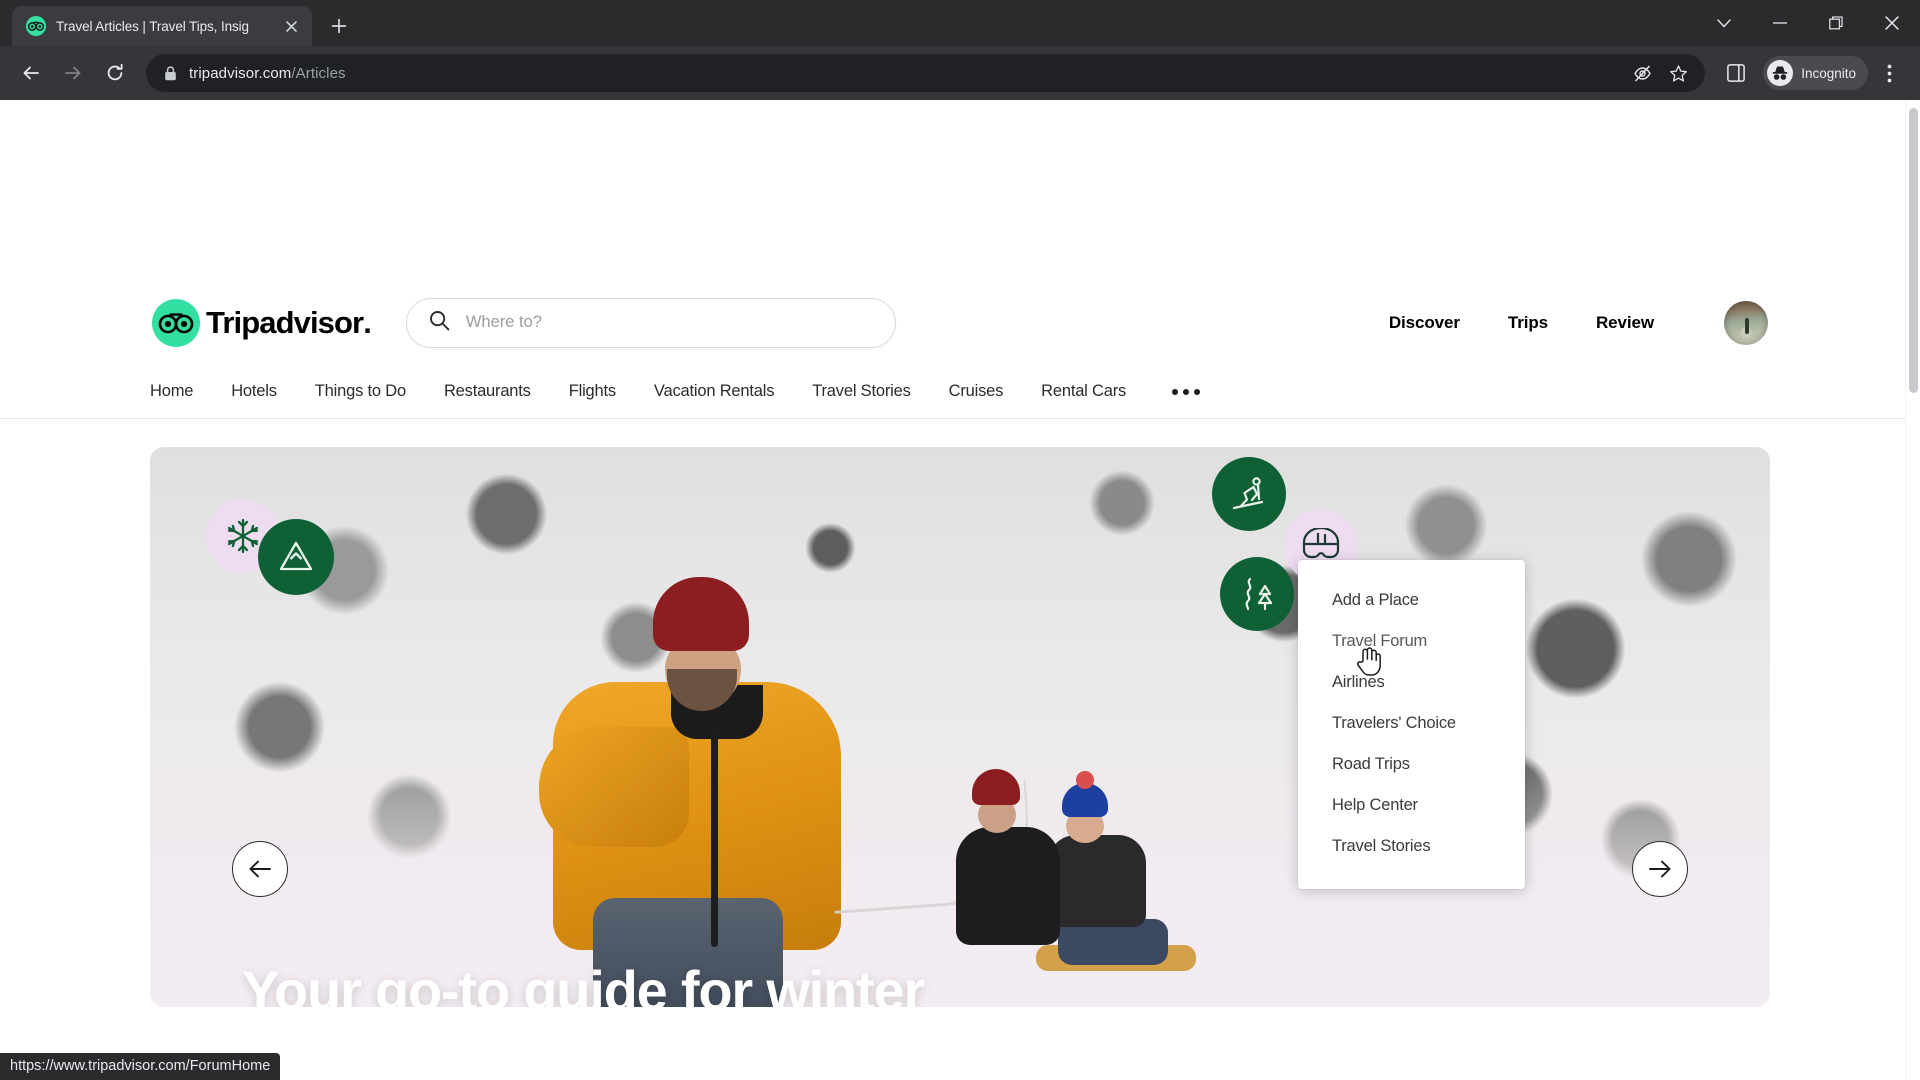  I want to click on window-controls, so click(1808, 23).